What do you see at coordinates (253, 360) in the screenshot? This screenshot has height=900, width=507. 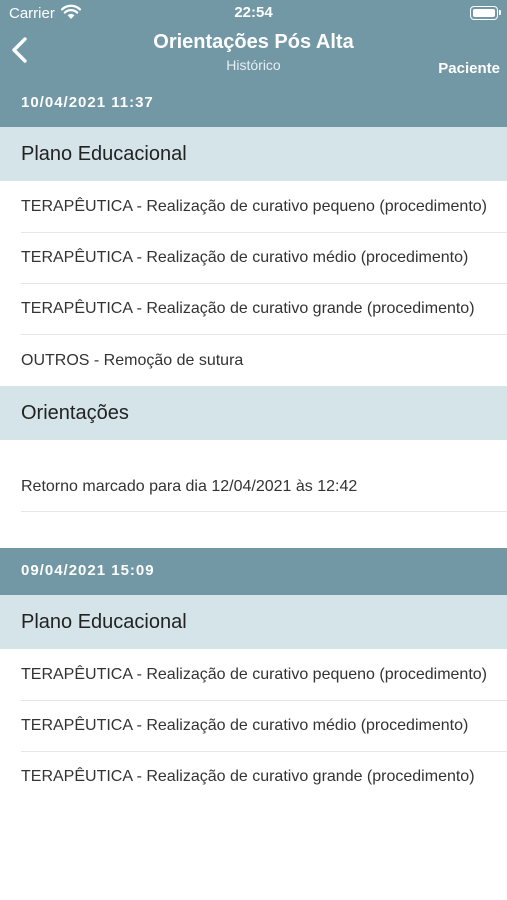 I see `list-item: OUTROS - Remoção de sutura` at bounding box center [253, 360].